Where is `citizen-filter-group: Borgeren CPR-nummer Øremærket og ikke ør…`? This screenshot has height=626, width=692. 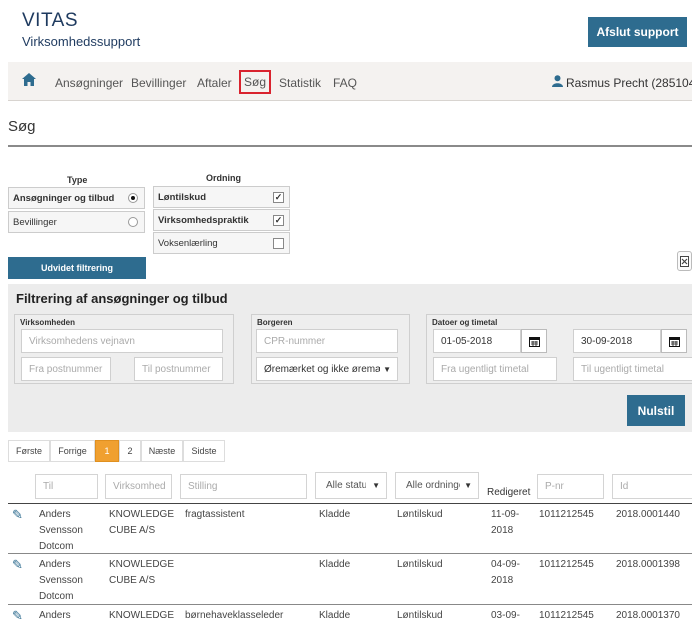 citizen-filter-group: Borgeren CPR-nummer Øremærket og ikke ør… is located at coordinates (330, 349).